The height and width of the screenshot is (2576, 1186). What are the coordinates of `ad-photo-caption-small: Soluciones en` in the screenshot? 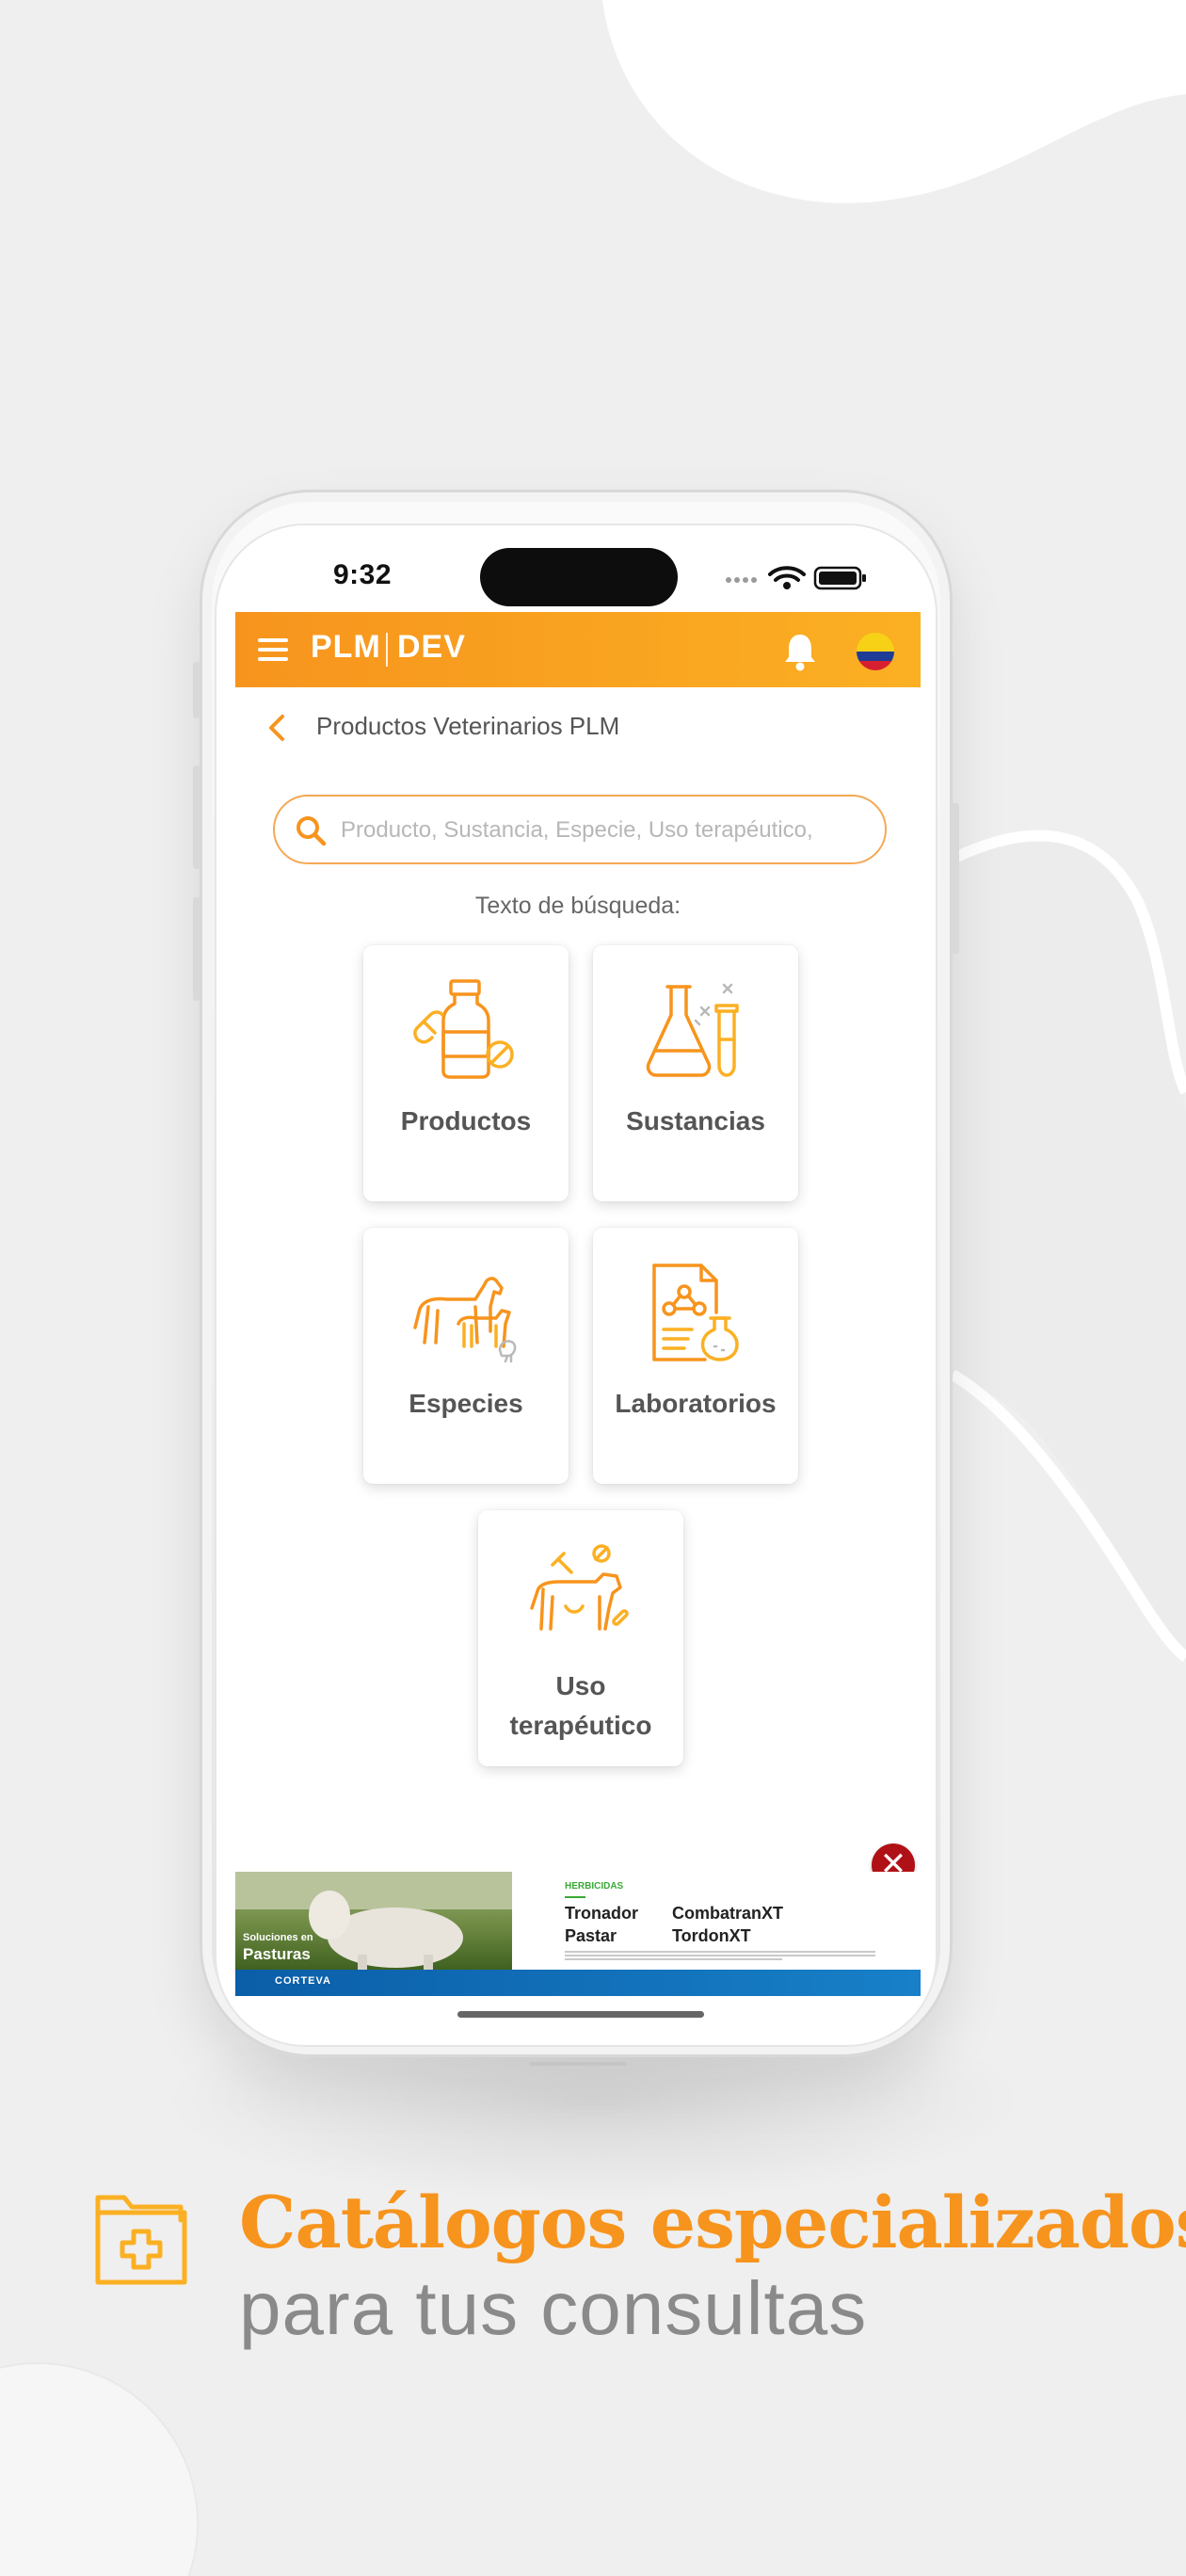 It's located at (278, 1937).